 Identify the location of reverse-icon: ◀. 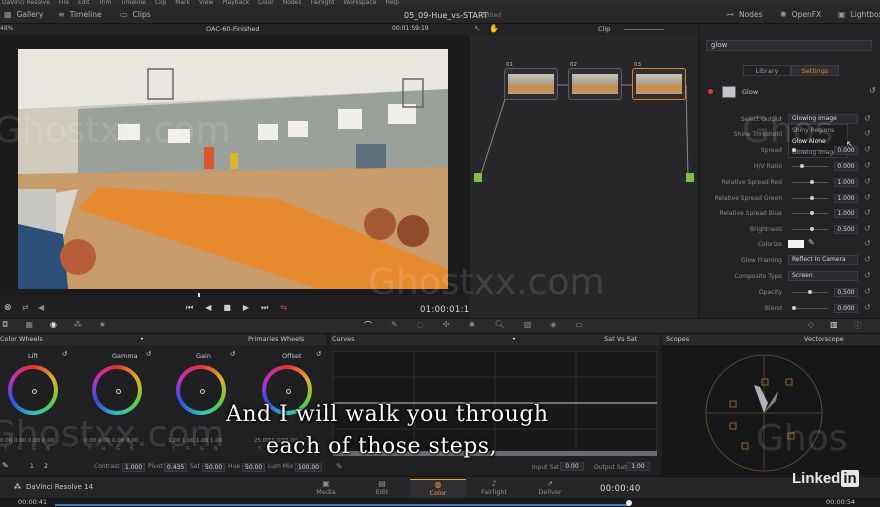
(208, 308).